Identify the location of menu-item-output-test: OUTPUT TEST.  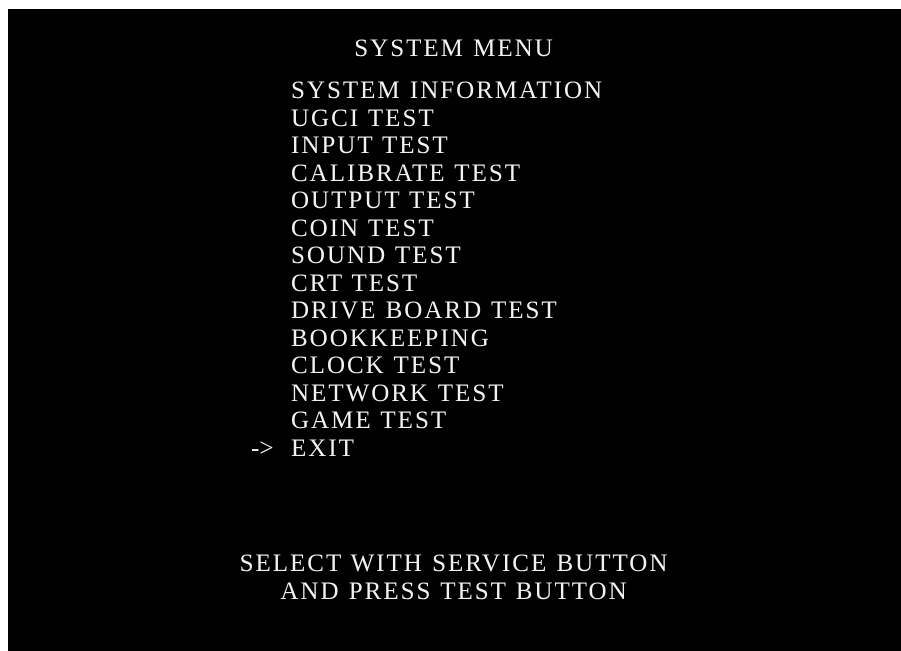
(447, 201).